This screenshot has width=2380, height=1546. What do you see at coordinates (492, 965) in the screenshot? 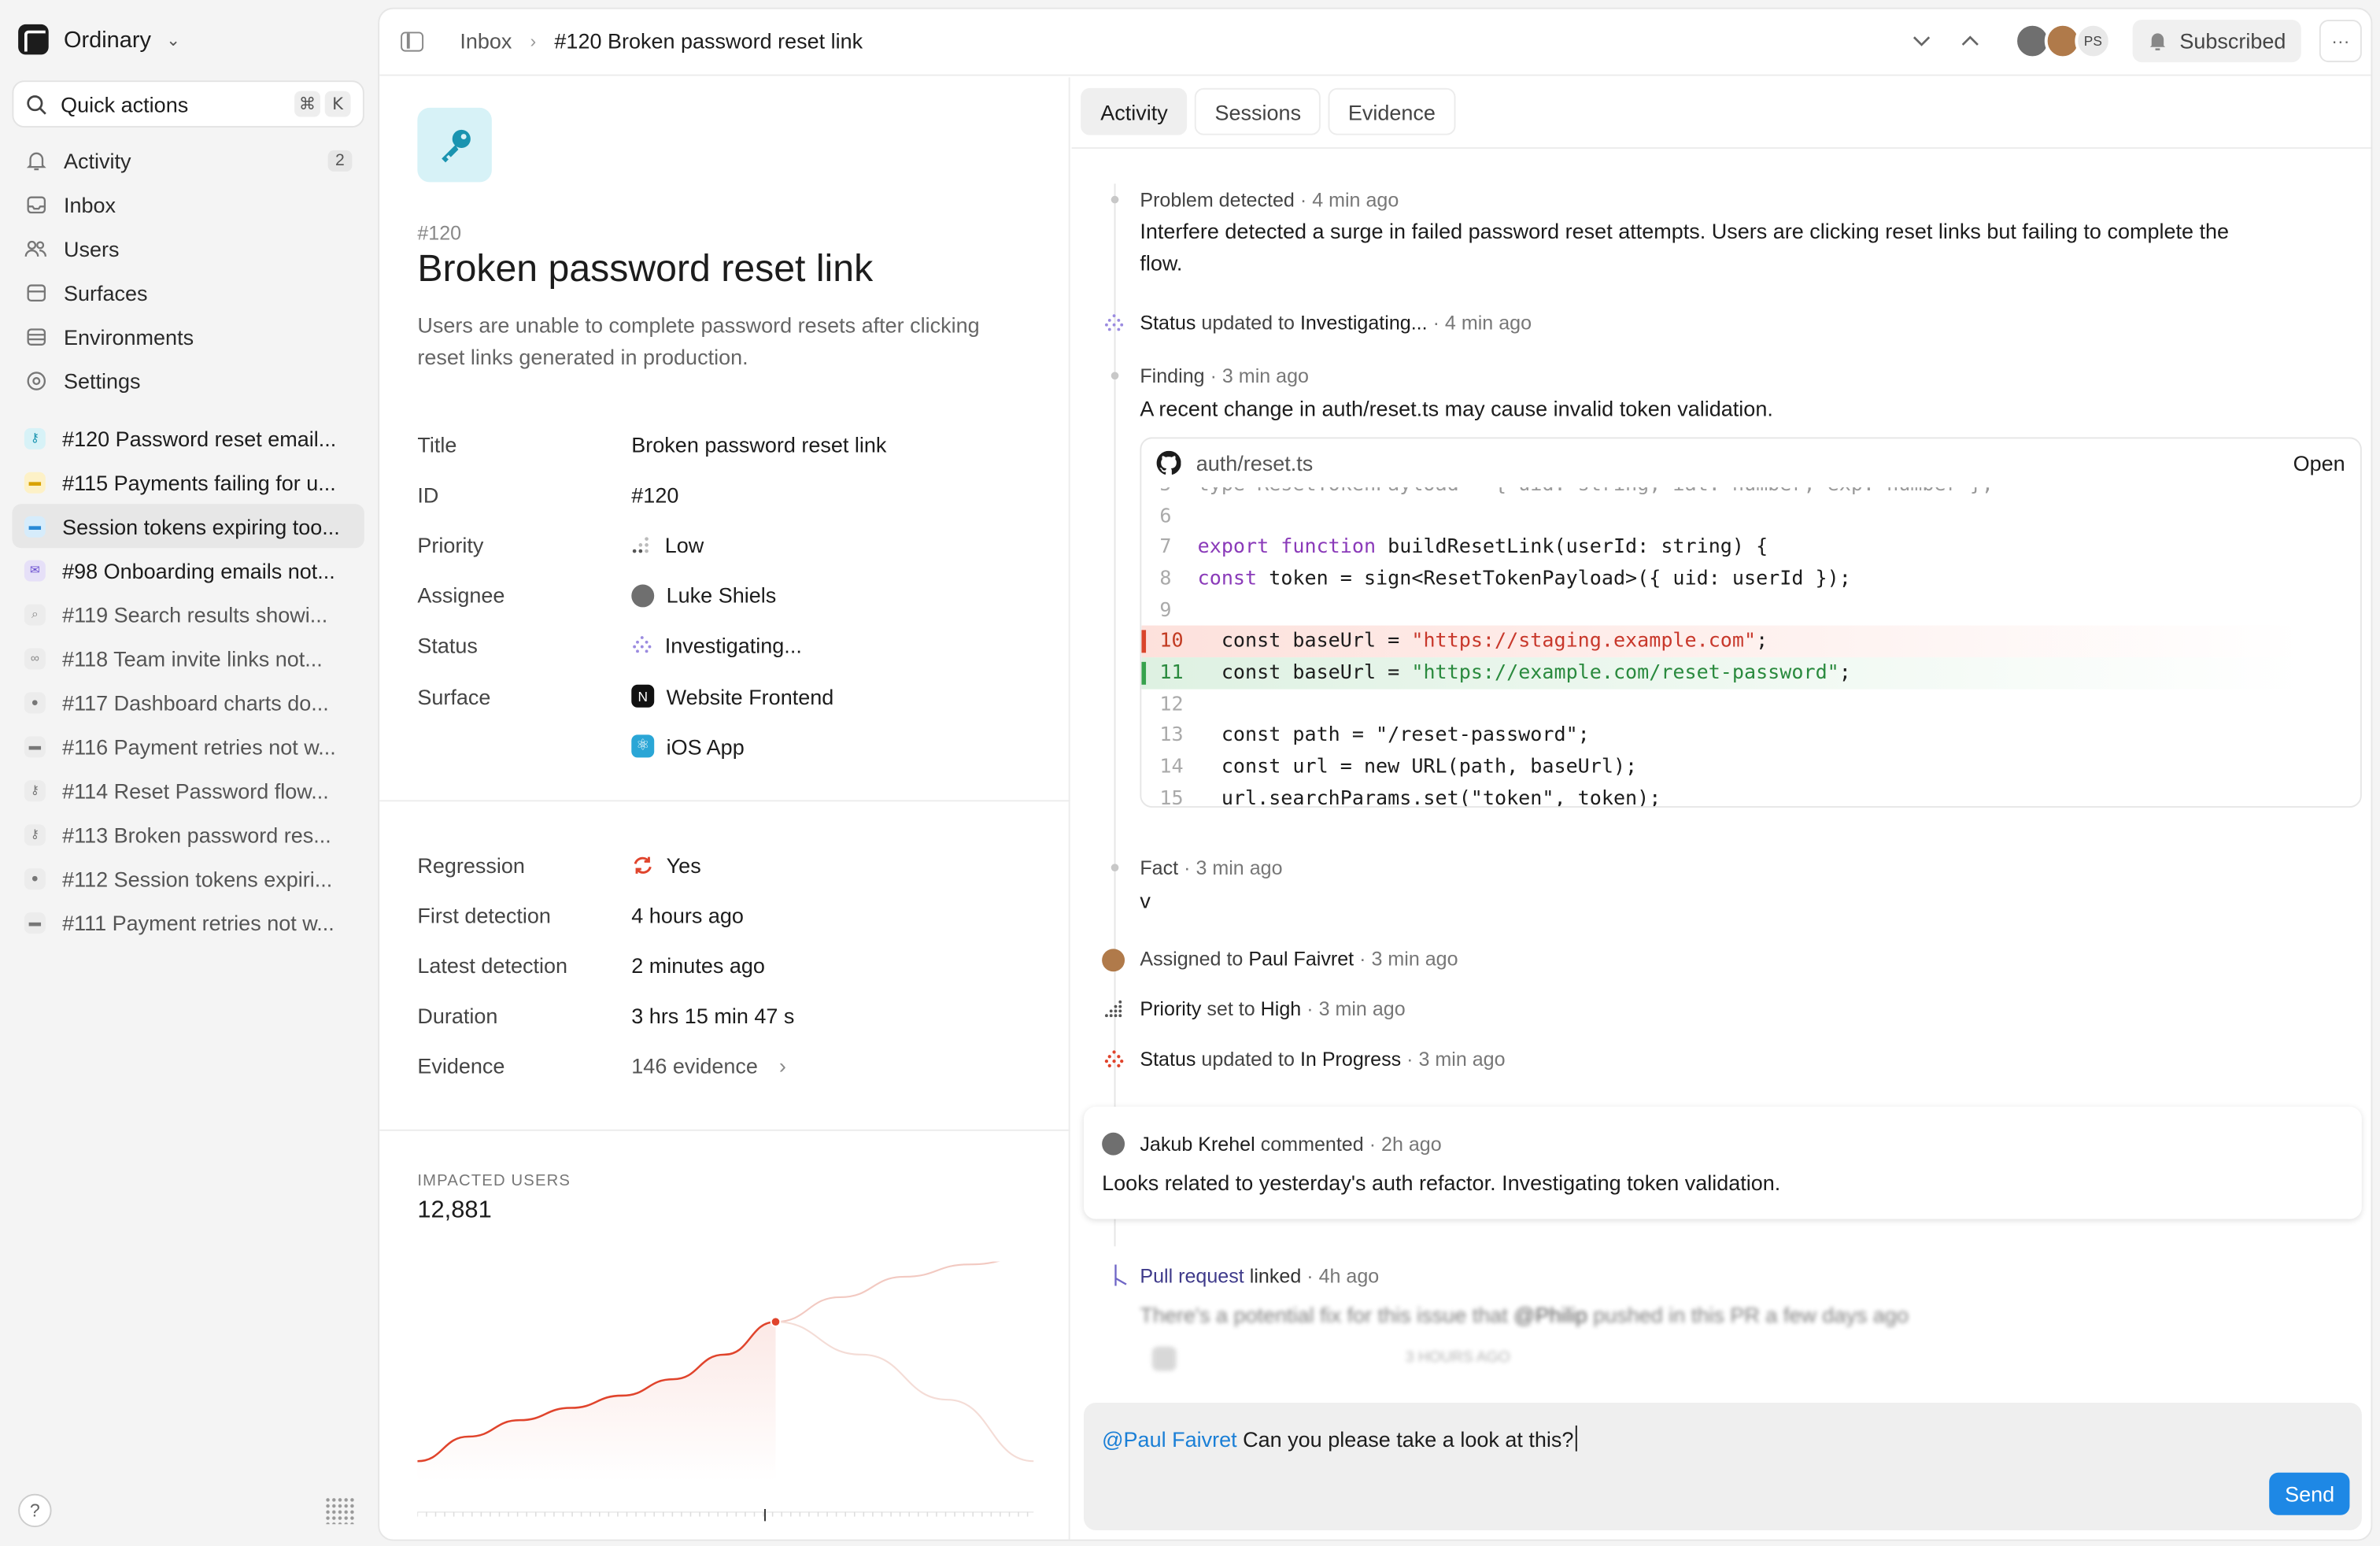
I see `property-key: Latest detection` at bounding box center [492, 965].